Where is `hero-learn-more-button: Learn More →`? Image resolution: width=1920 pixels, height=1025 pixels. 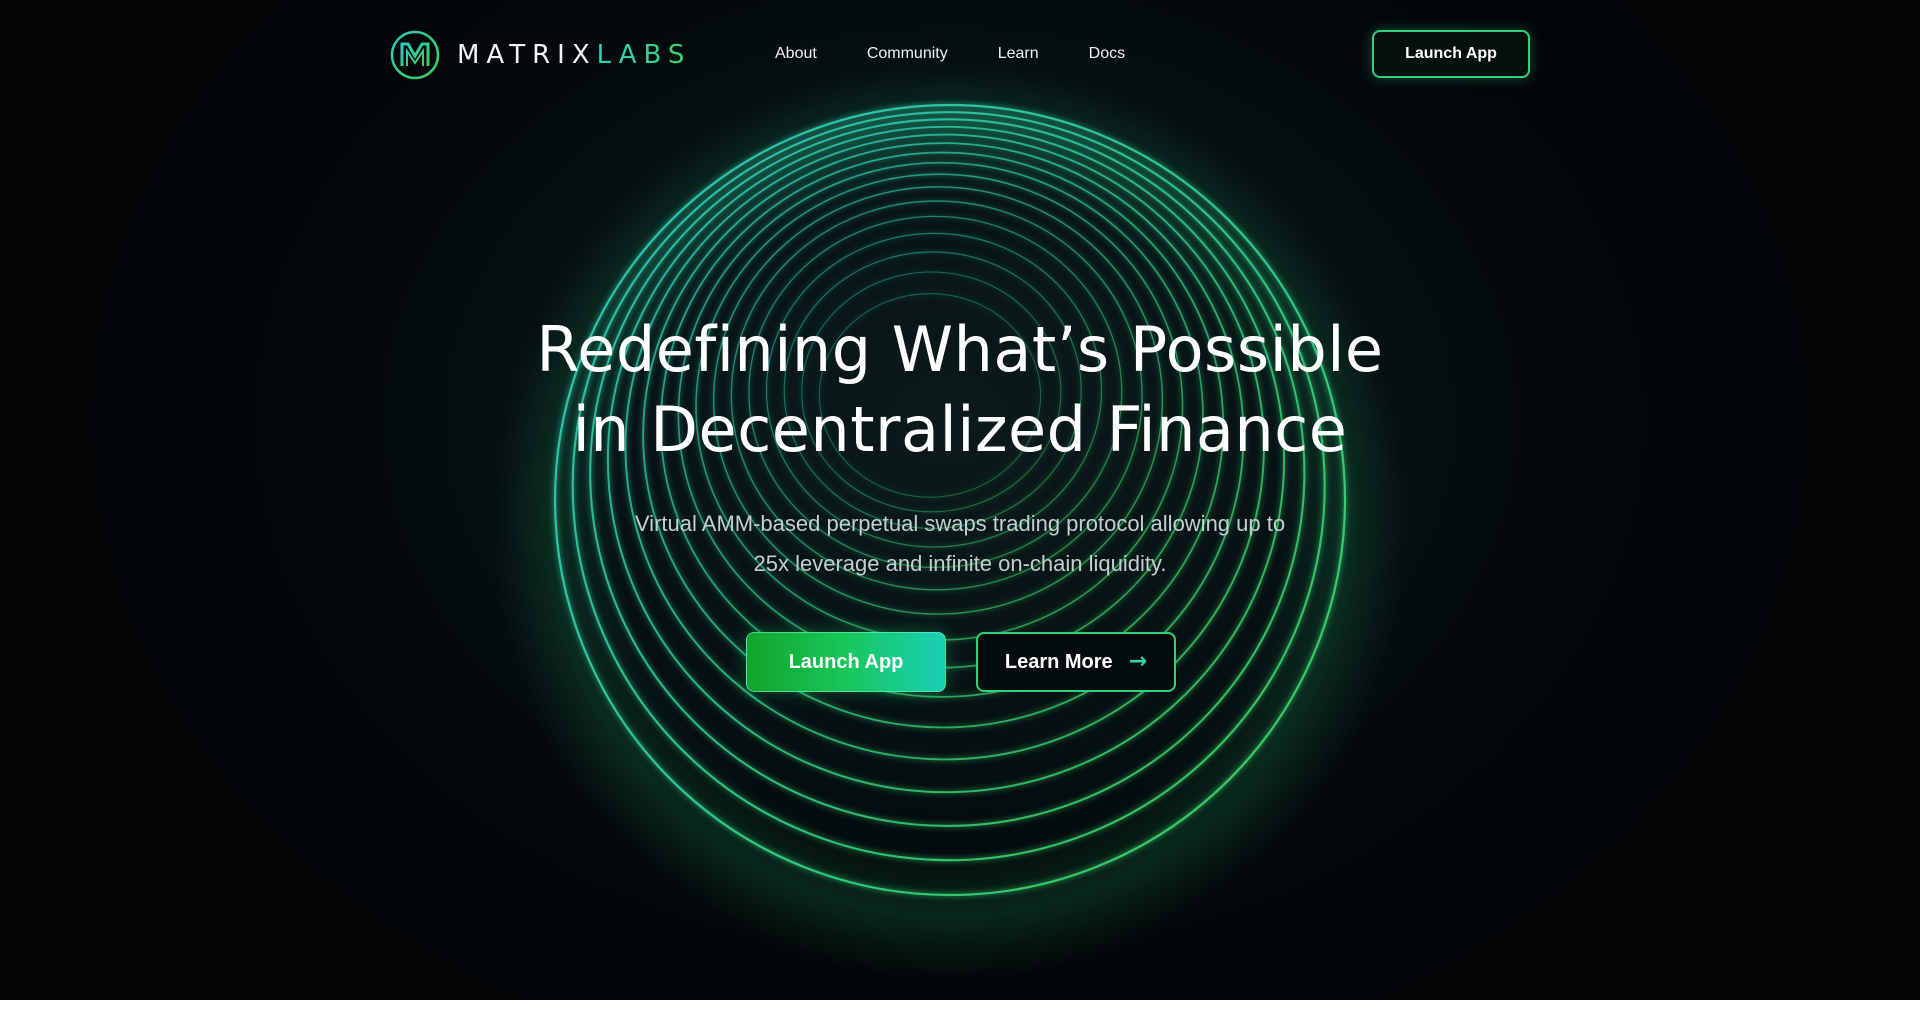 hero-learn-more-button: Learn More → is located at coordinates (1076, 662).